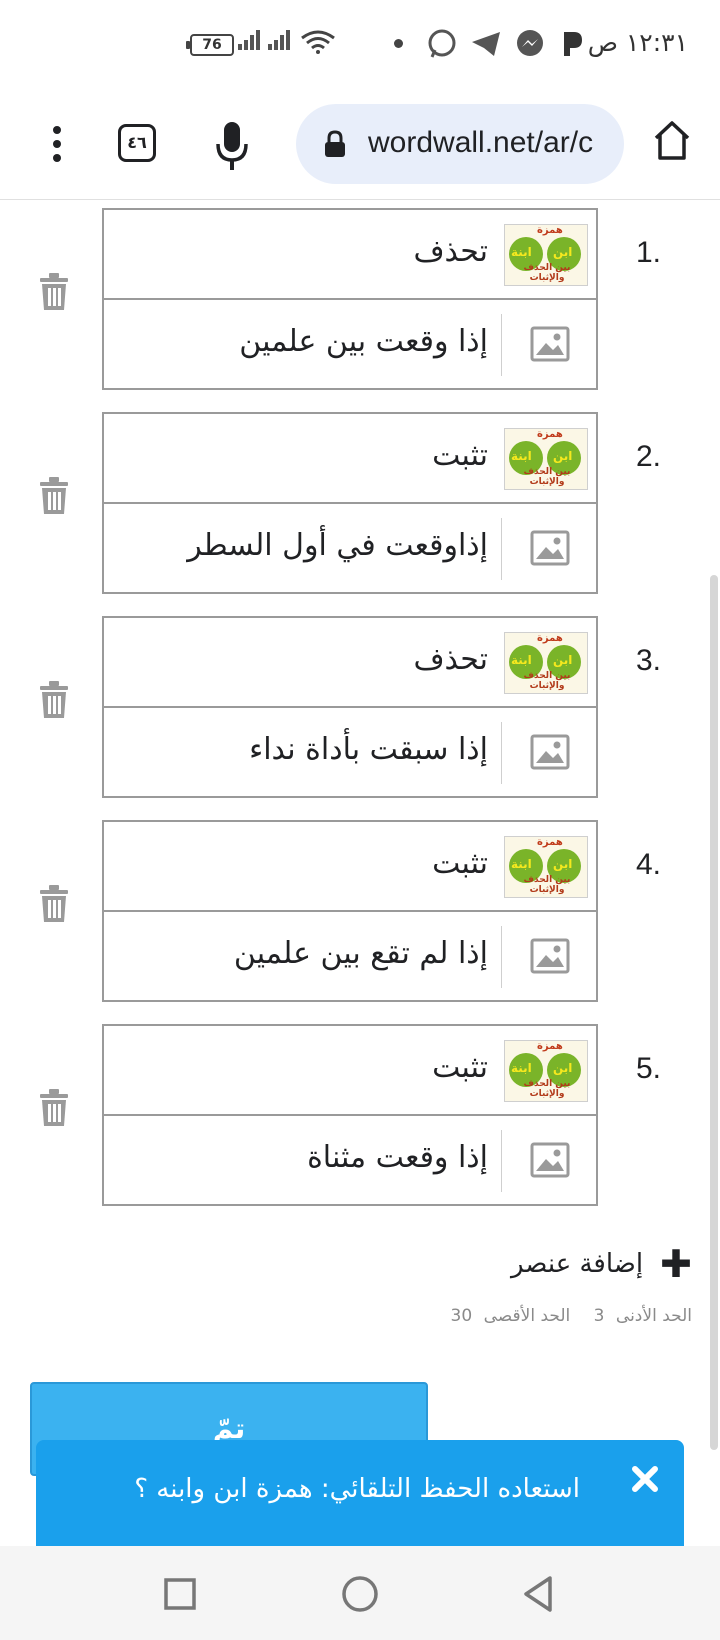 This screenshot has width=720, height=1640. Describe the element at coordinates (318, 42) in the screenshot. I see `wifi-icon` at that location.